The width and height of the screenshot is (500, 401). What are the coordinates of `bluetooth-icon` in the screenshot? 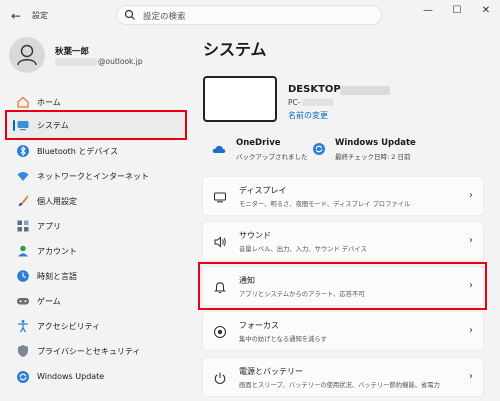 It's located at (23, 151).